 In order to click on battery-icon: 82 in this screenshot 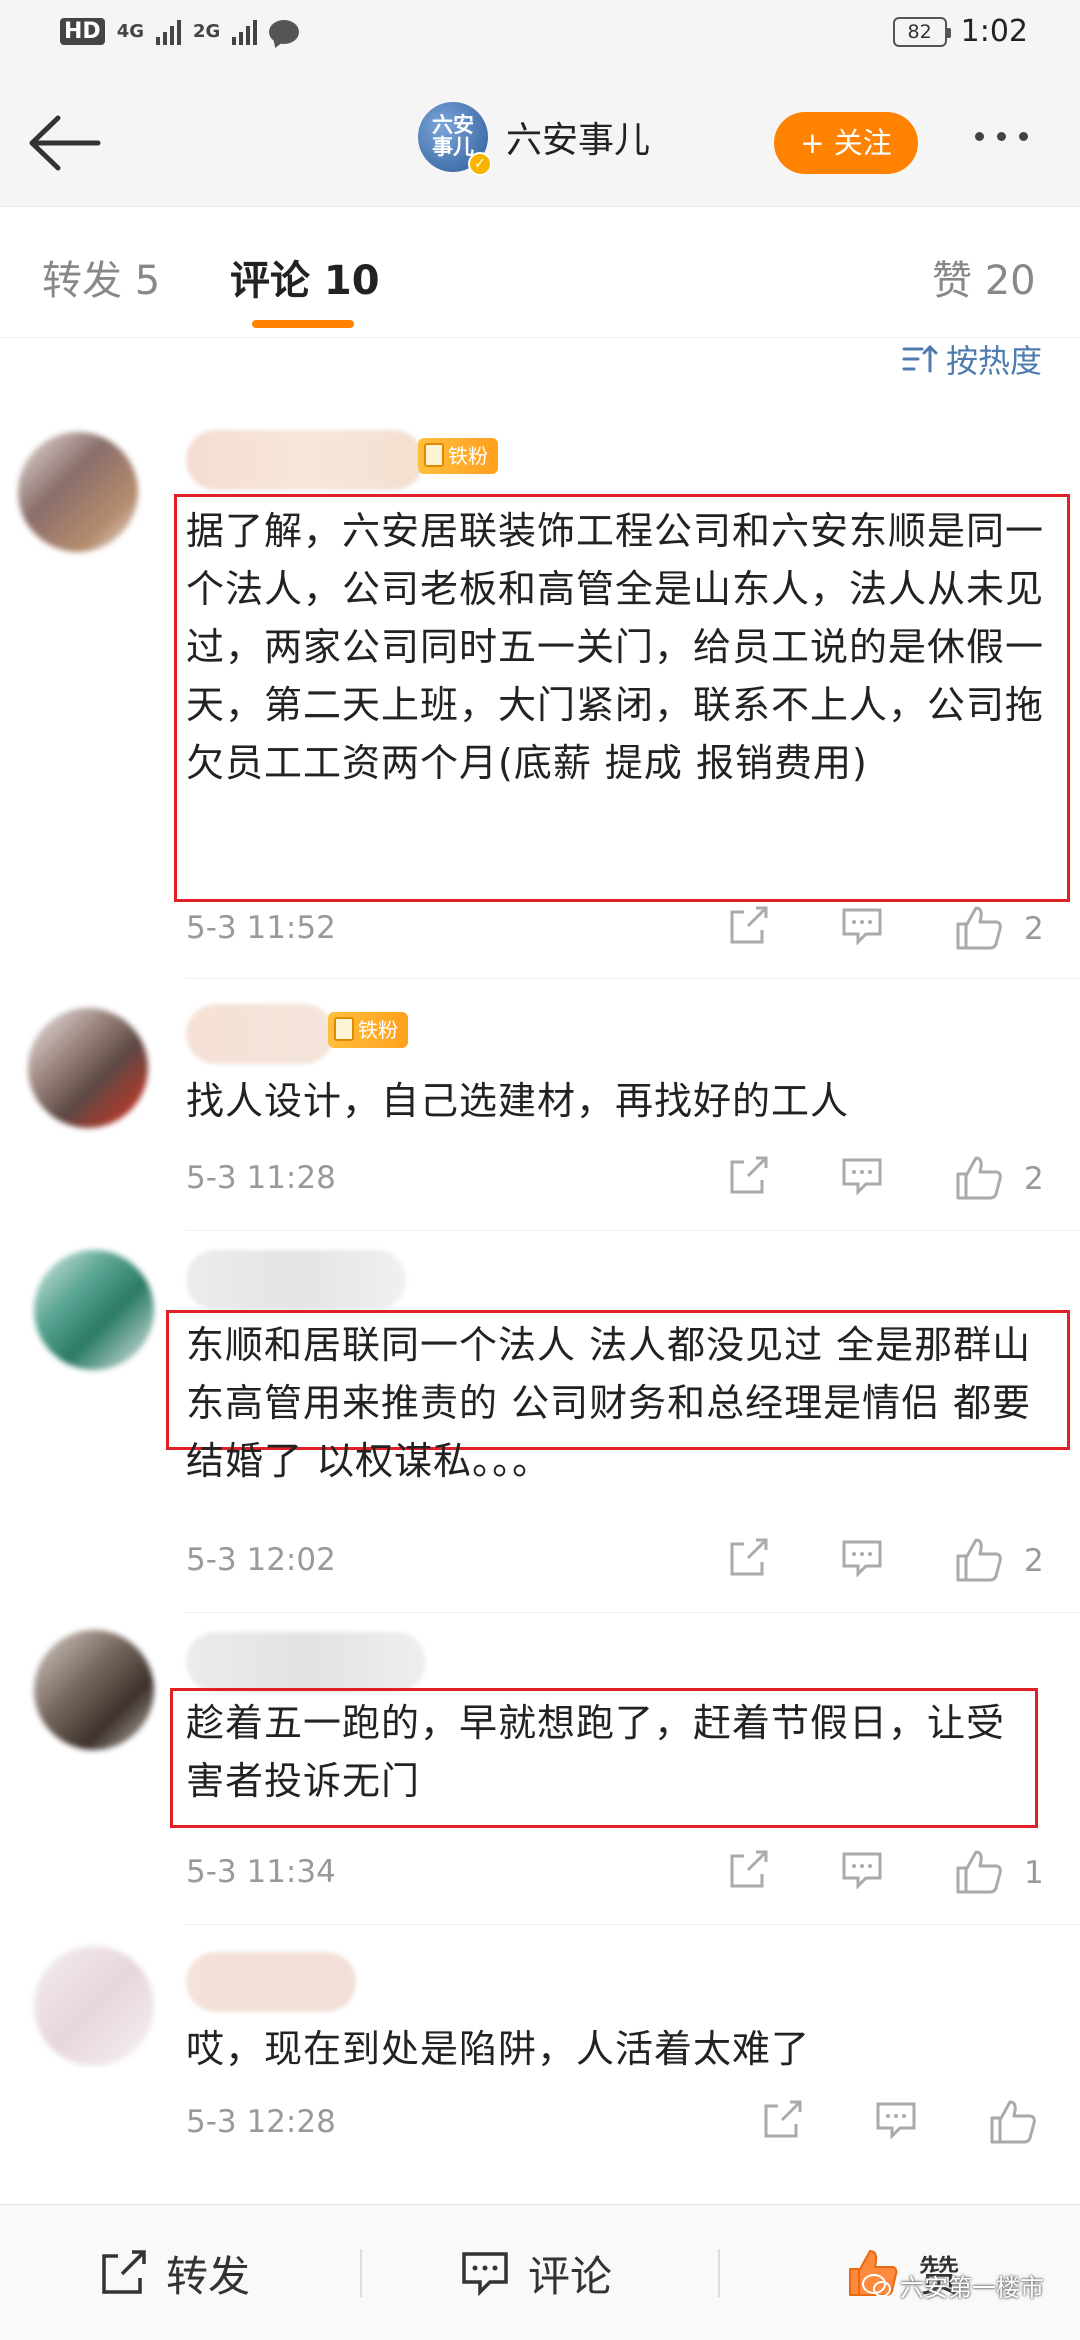, I will do `click(921, 31)`.